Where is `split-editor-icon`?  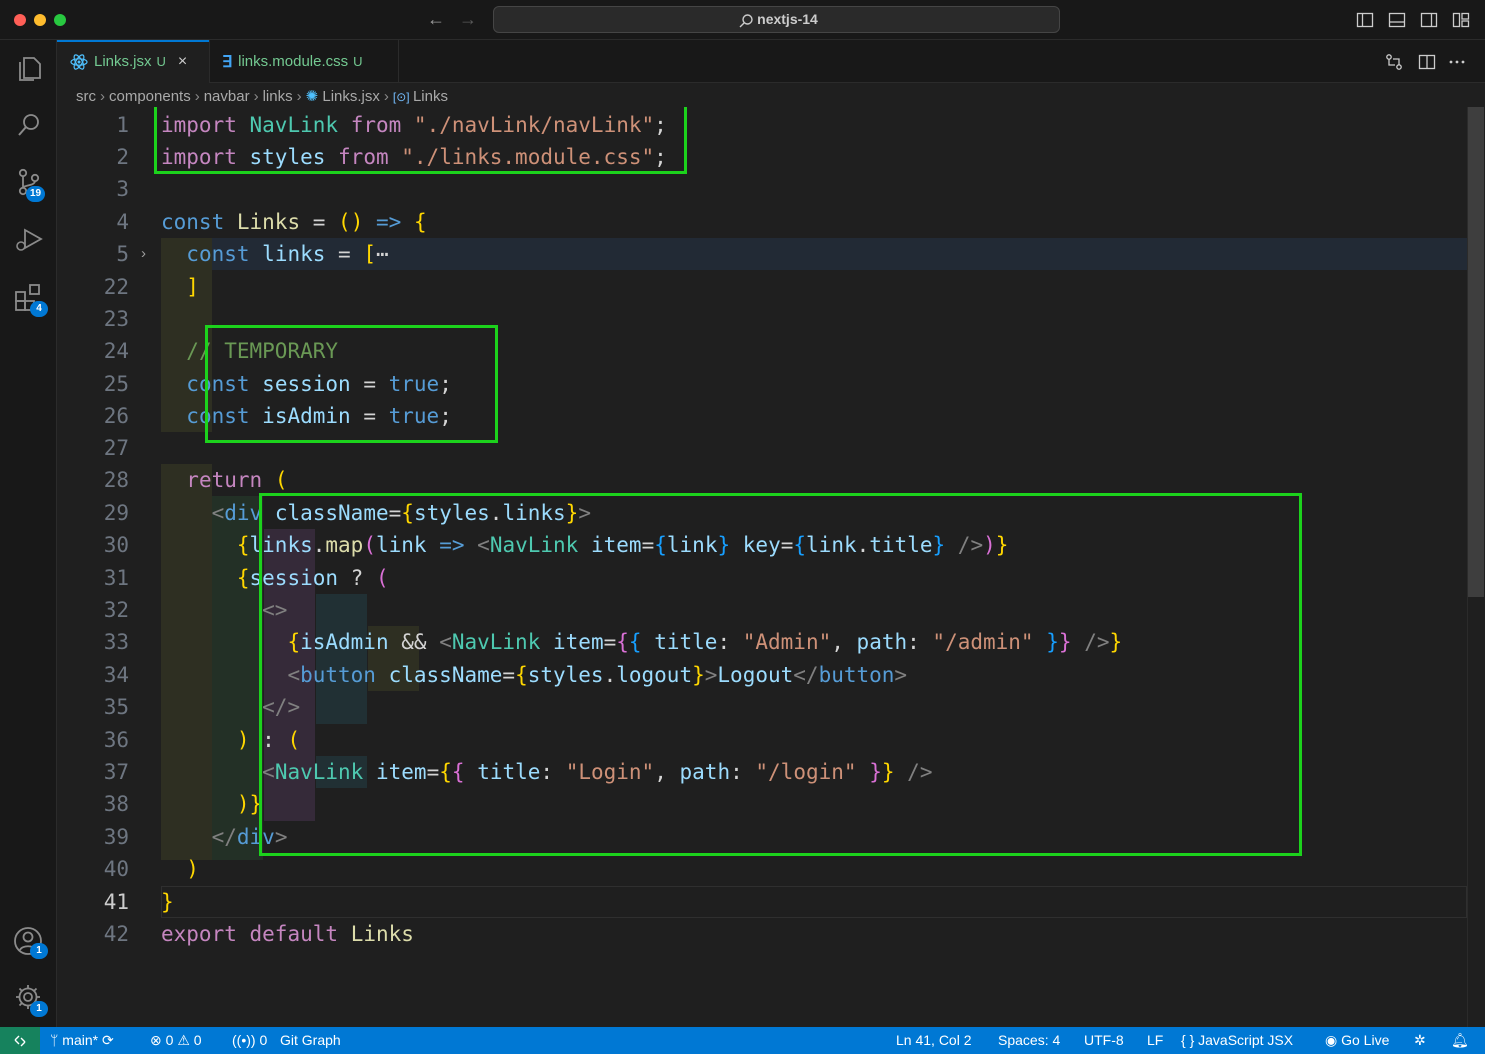 split-editor-icon is located at coordinates (1427, 62).